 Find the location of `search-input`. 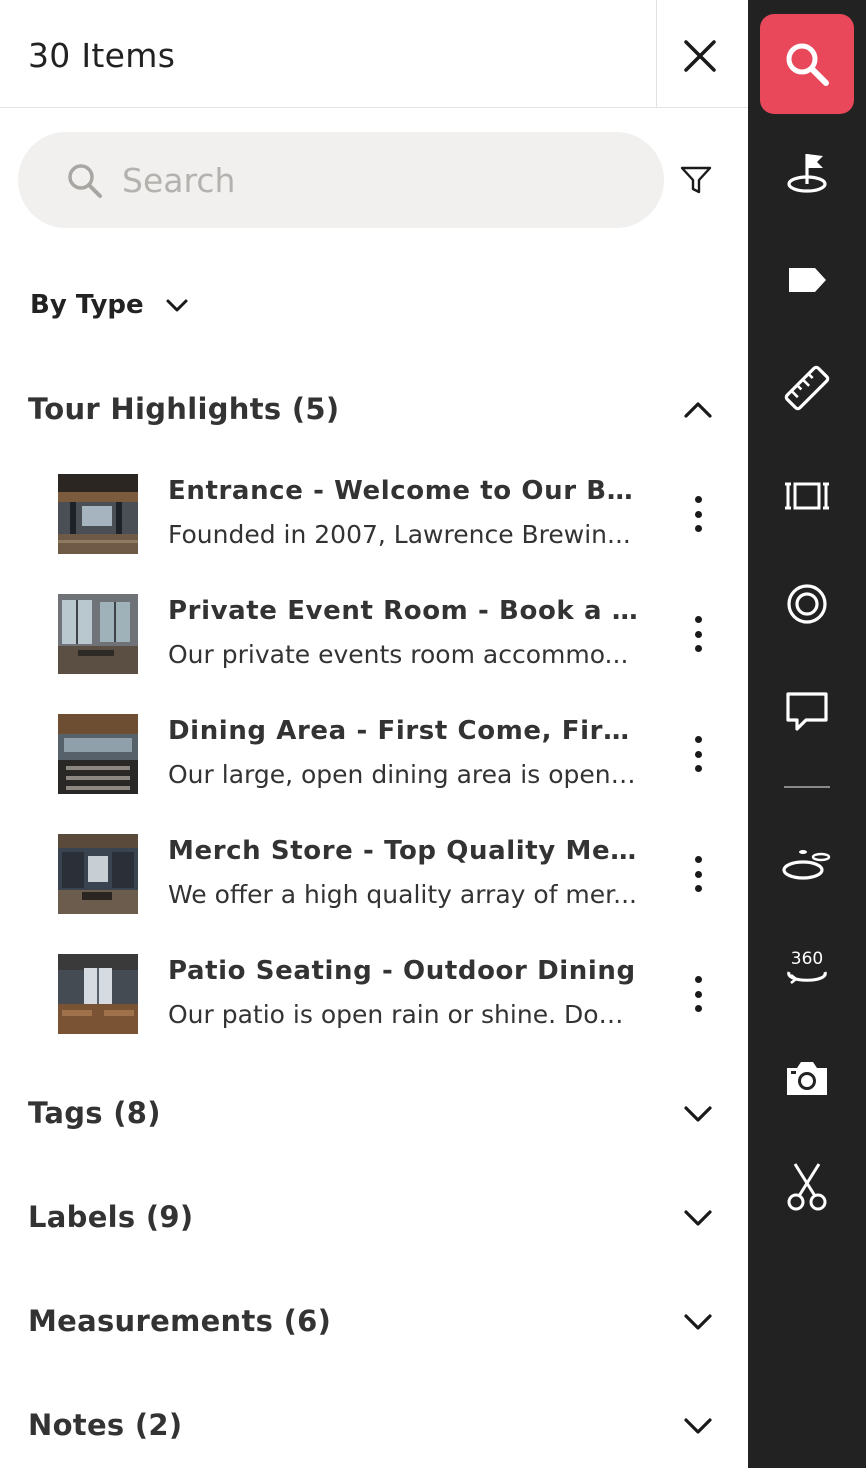

search-input is located at coordinates (382, 180).